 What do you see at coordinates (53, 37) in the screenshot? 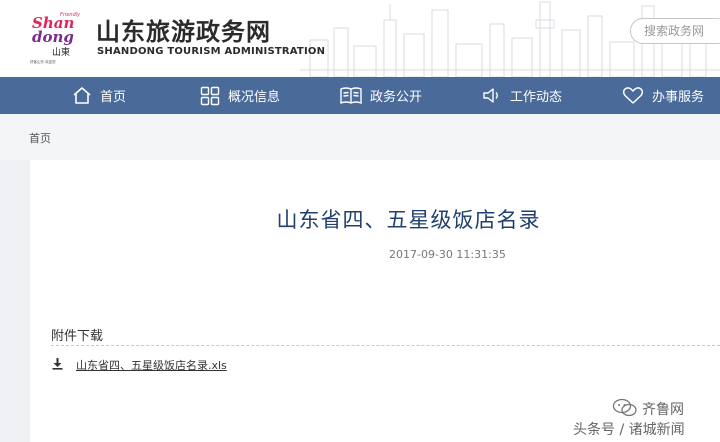
I see `logo-word-dong: dong` at bounding box center [53, 37].